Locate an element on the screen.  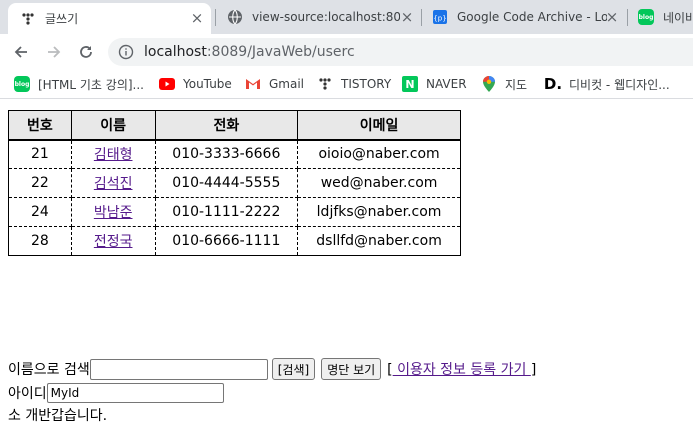
cell-number: 22 is located at coordinates (40, 183).